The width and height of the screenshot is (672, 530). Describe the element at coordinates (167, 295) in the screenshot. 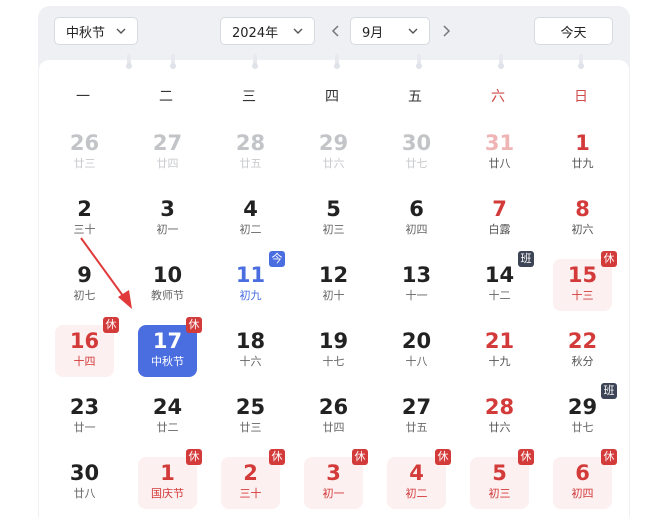

I see `lunar-date: 教师节` at that location.